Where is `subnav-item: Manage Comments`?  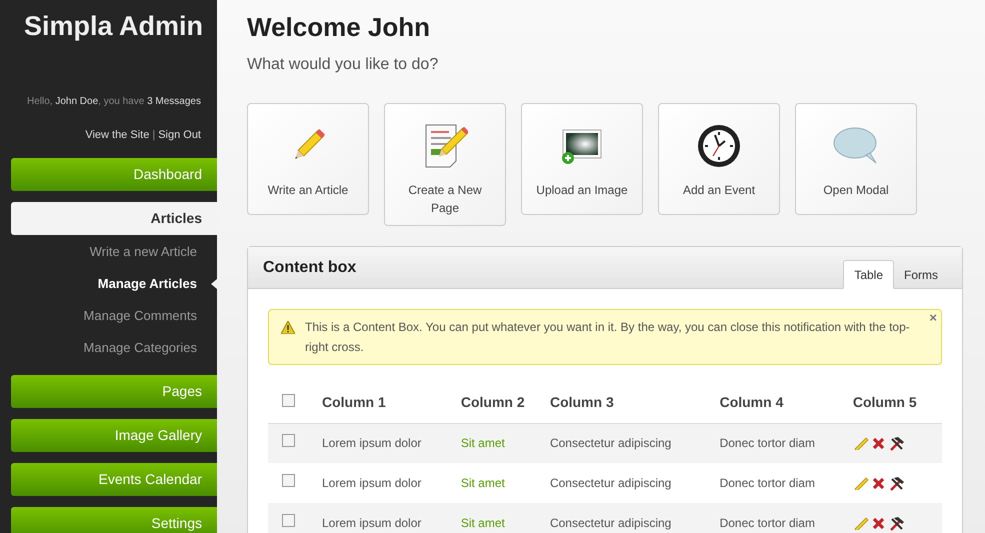 subnav-item: Manage Comments is located at coordinates (147, 316).